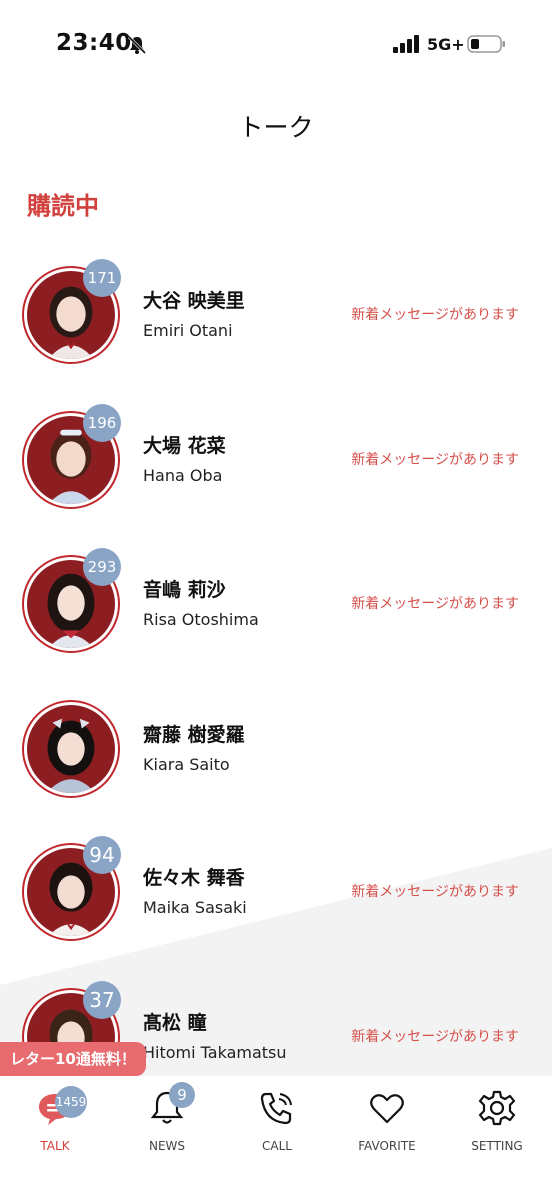 This screenshot has height=1200, width=552. Describe the element at coordinates (183, 475) in the screenshot. I see `member-name-en: Hana Oba` at that location.